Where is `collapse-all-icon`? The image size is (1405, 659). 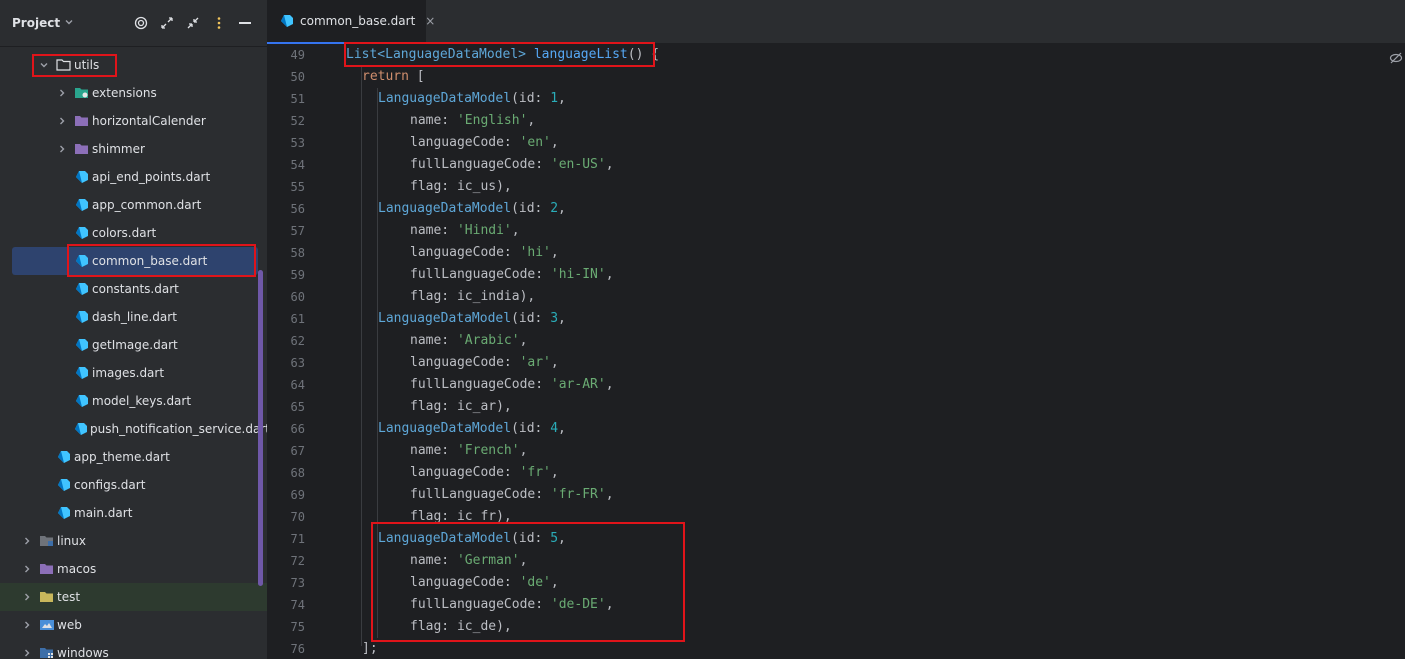 collapse-all-icon is located at coordinates (193, 23).